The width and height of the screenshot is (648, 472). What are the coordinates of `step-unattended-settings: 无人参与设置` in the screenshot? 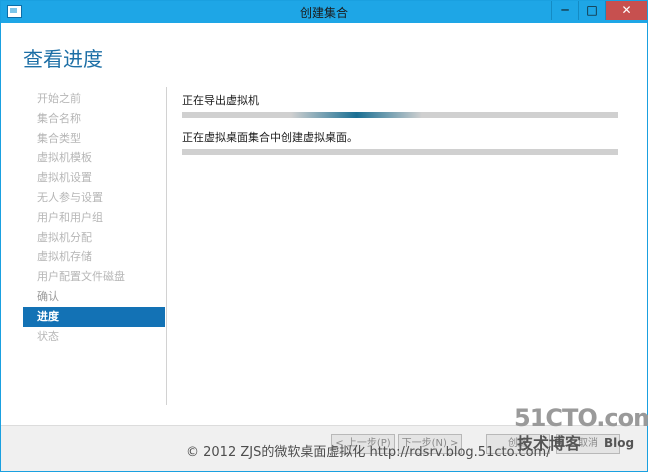 It's located at (70, 197).